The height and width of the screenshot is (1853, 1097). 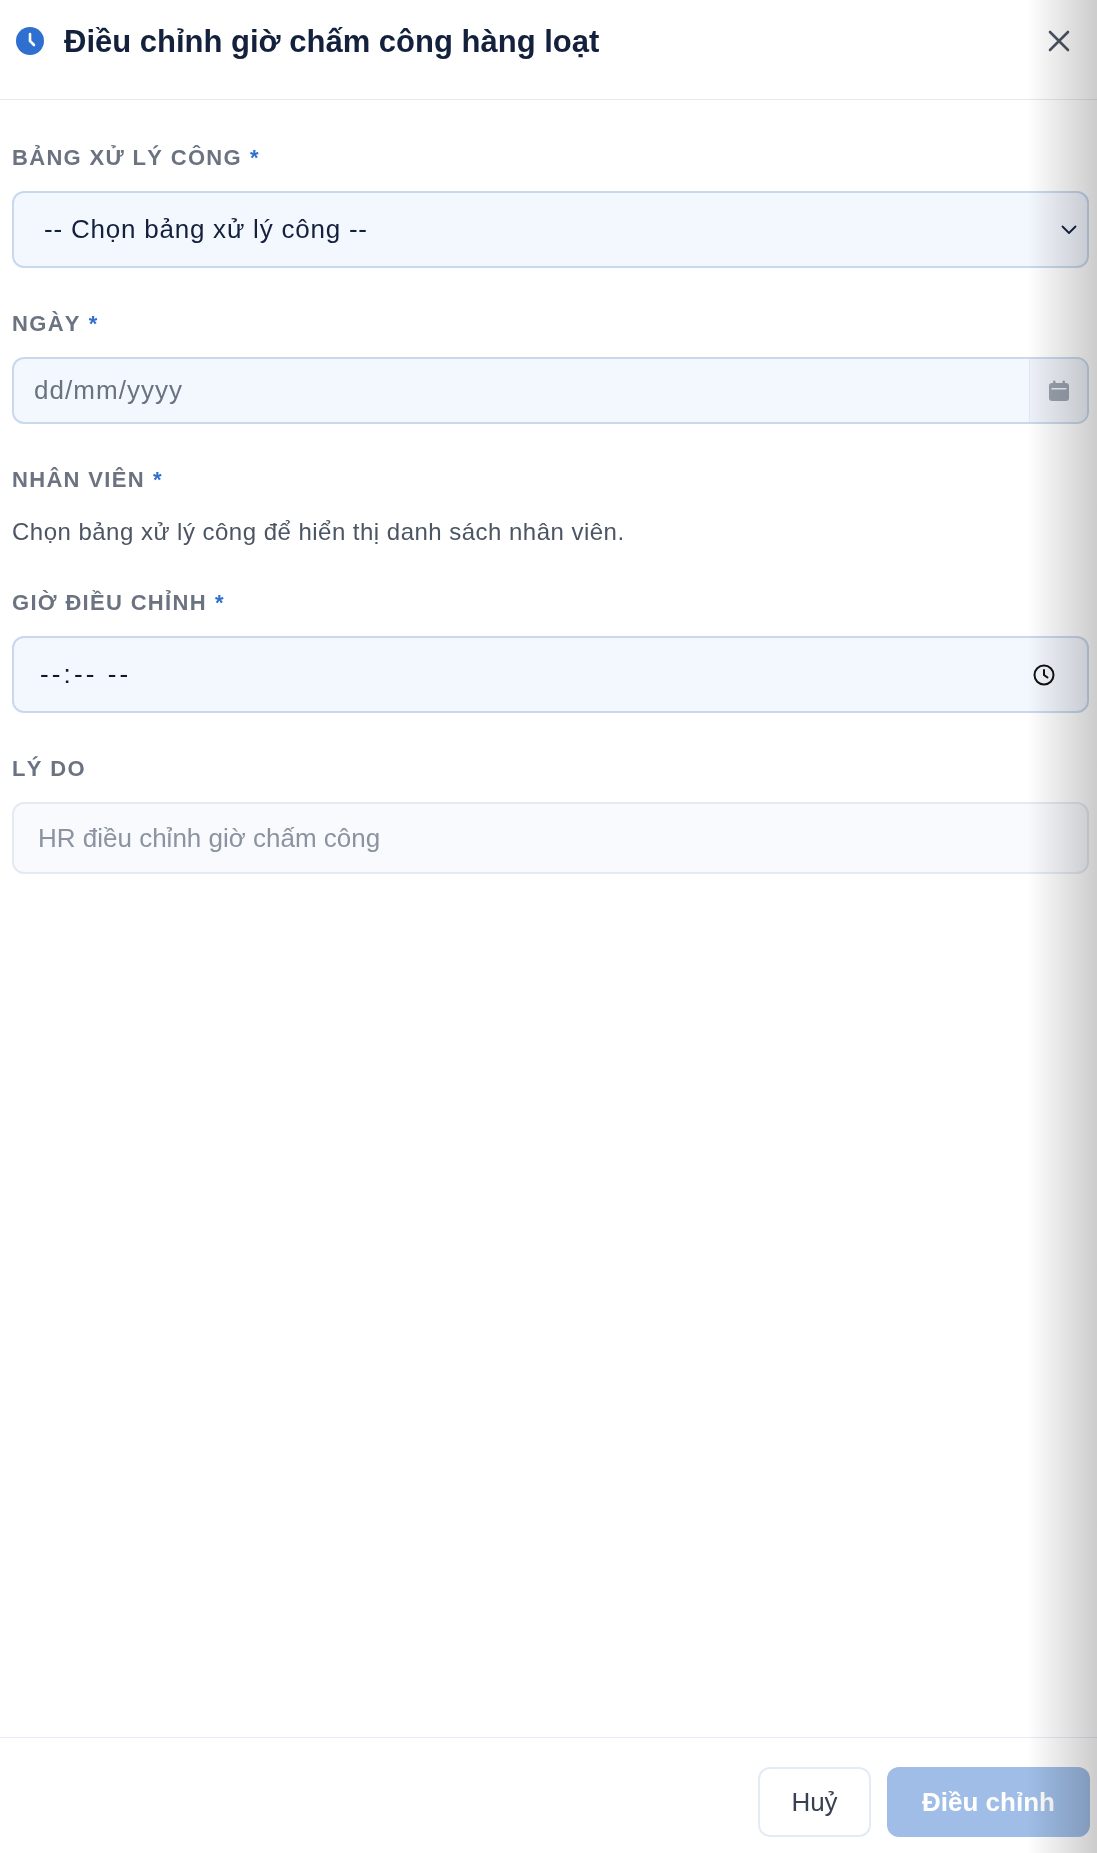 What do you see at coordinates (78, 480) in the screenshot?
I see `field-label: NHÂN VIÊN` at bounding box center [78, 480].